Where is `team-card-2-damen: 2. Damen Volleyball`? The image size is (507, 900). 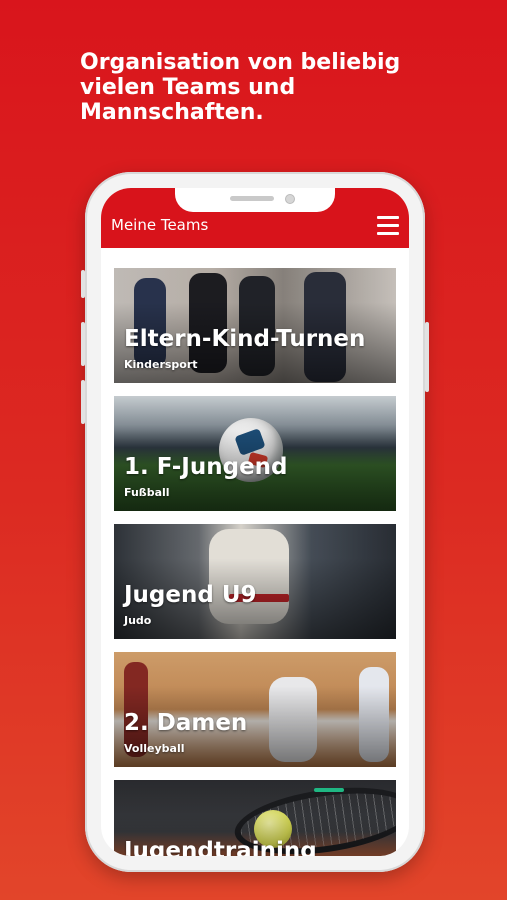
team-card-2-damen: 2. Damen Volleyball is located at coordinates (255, 709).